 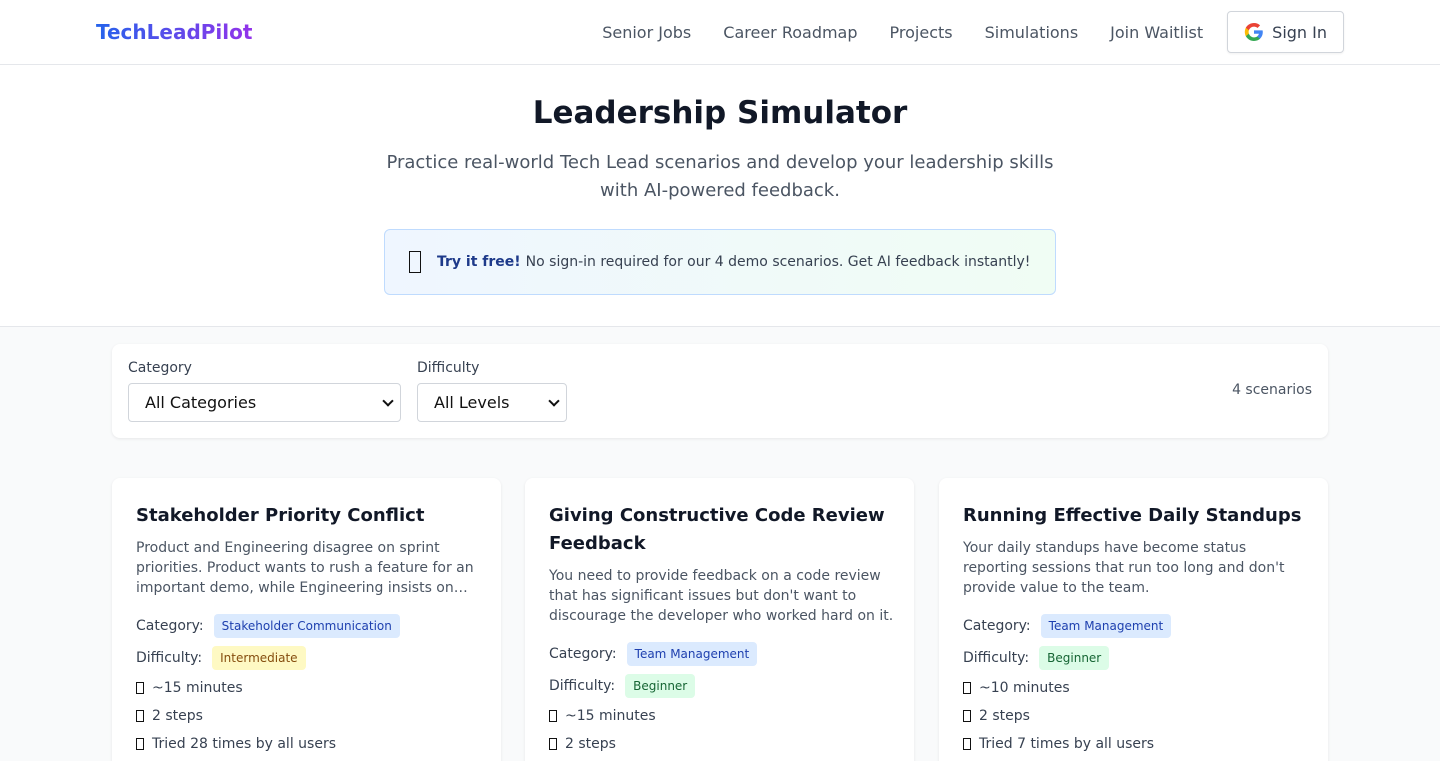 I want to click on difficulty-select-value: All Levels, so click(x=472, y=402).